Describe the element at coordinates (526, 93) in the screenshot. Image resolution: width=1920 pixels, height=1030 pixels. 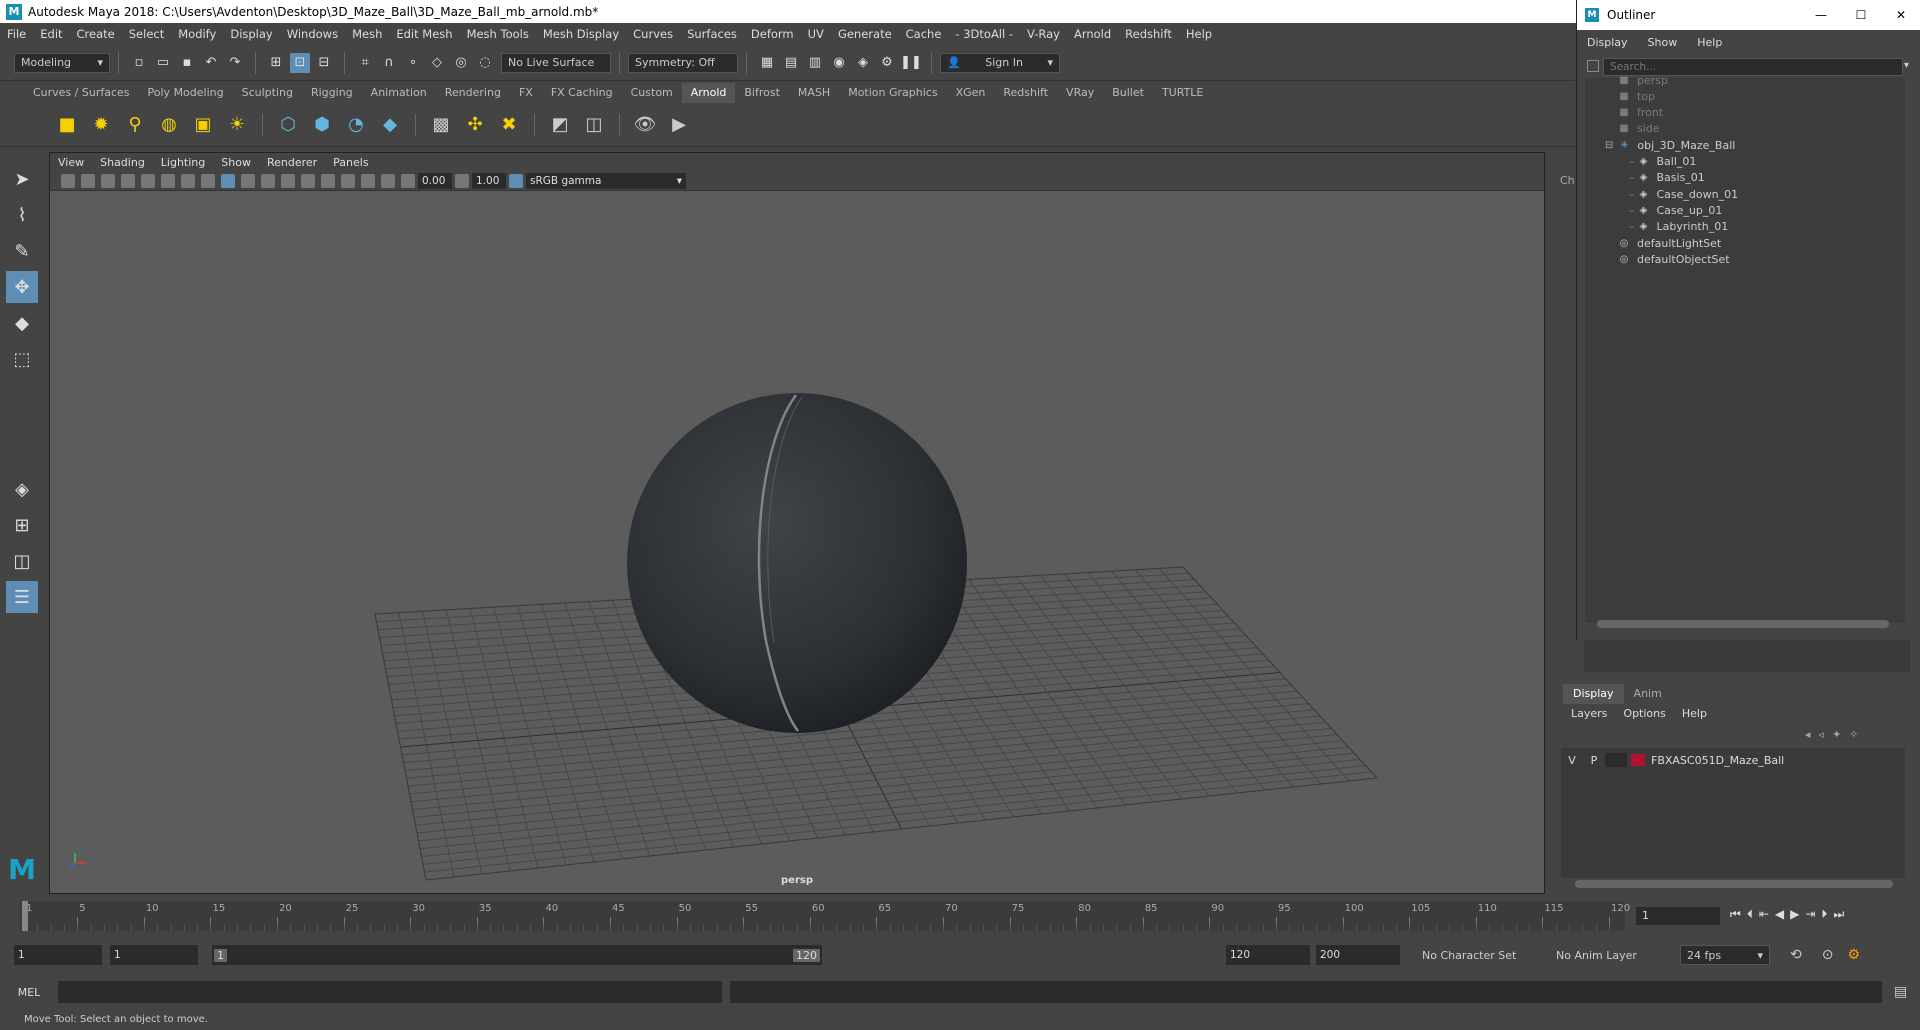
I see `shelf-tab-fx: FX` at that location.